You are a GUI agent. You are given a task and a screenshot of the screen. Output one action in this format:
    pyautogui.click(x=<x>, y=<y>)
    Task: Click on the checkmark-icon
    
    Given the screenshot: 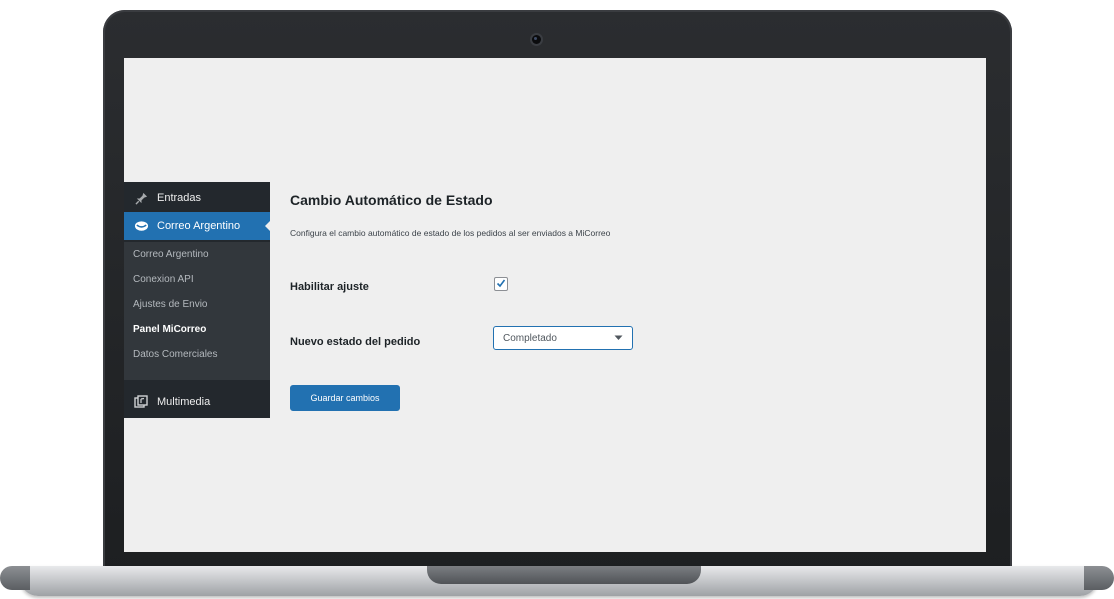 What is the action you would take?
    pyautogui.click(x=501, y=284)
    